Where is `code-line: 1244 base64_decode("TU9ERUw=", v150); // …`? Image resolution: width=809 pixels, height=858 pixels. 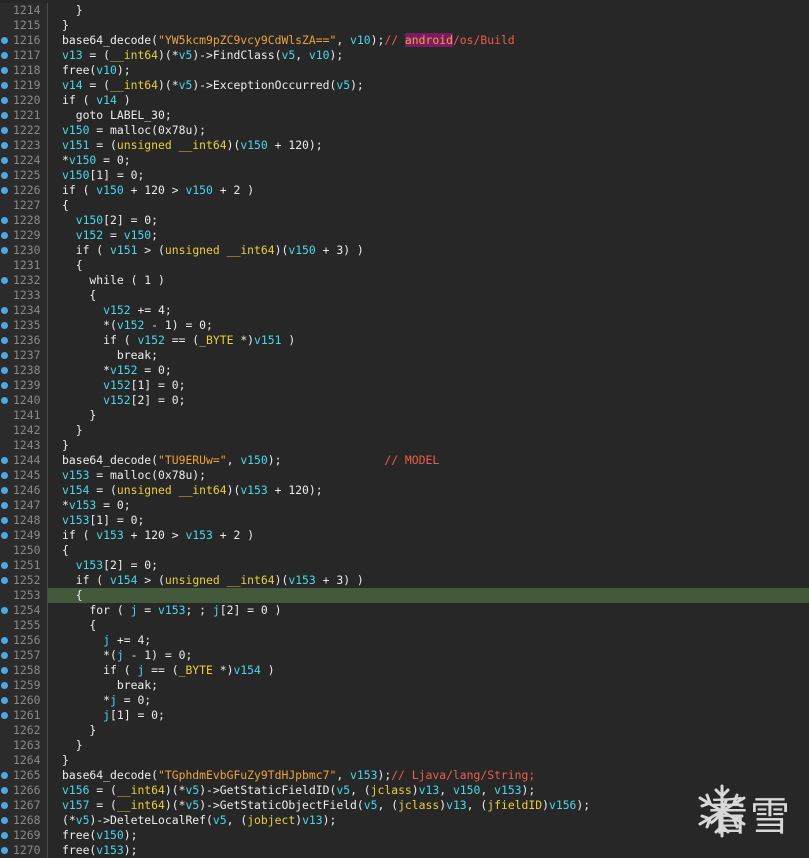
code-line: 1244 base64_decode("TU9ERUw=", v150); // … is located at coordinates (404, 460).